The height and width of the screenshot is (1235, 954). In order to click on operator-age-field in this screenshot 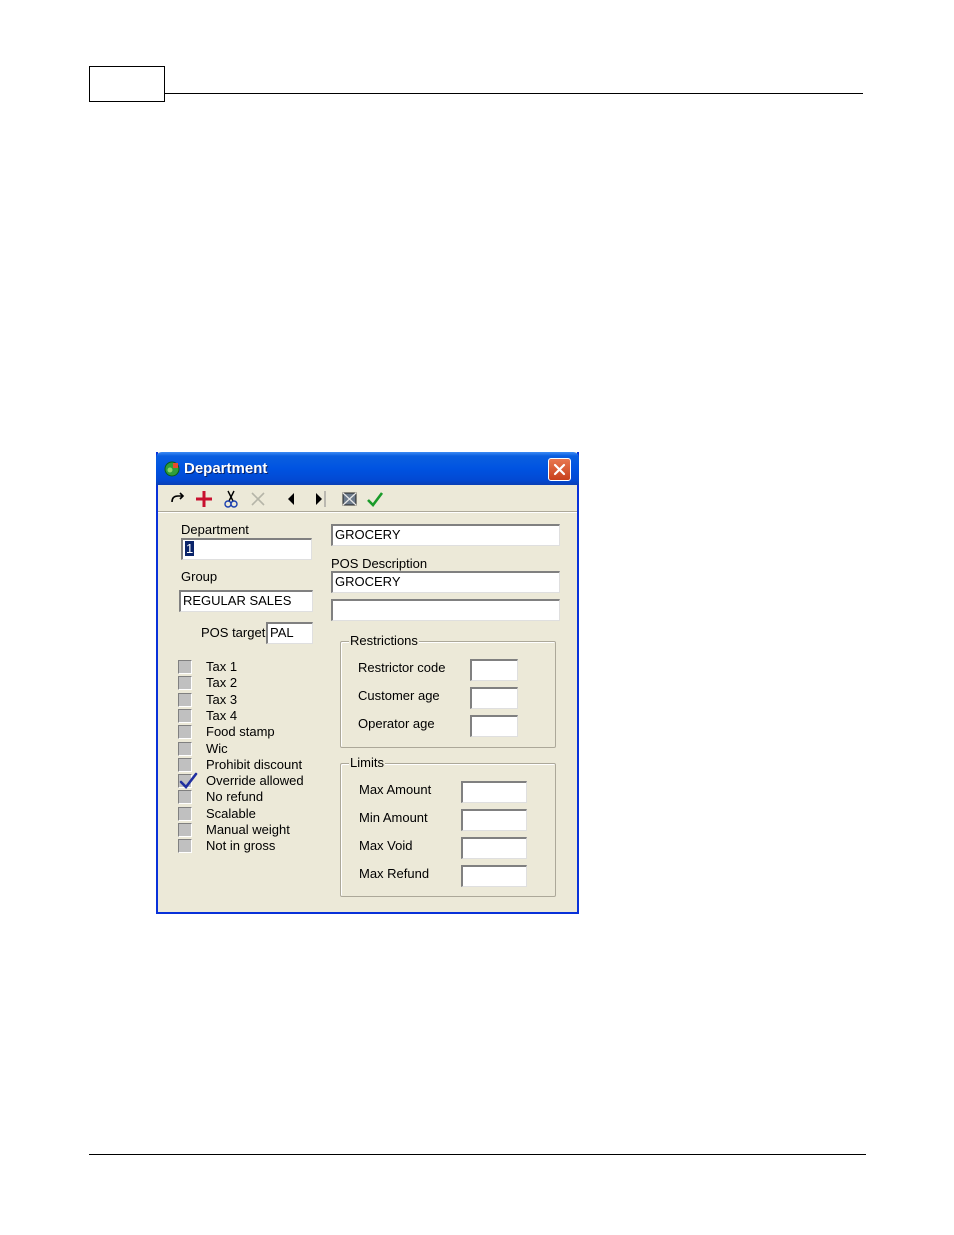, I will do `click(494, 726)`.